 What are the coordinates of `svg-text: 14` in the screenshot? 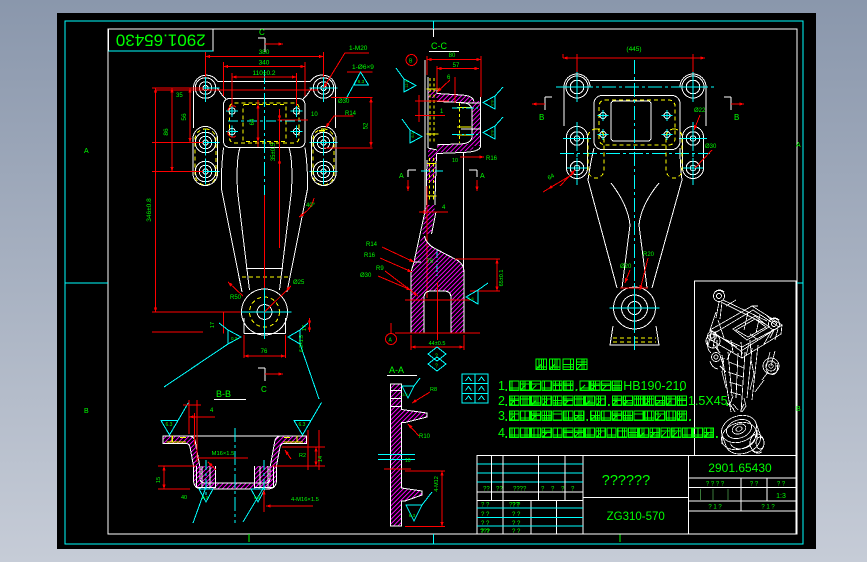 It's located at (321, 459).